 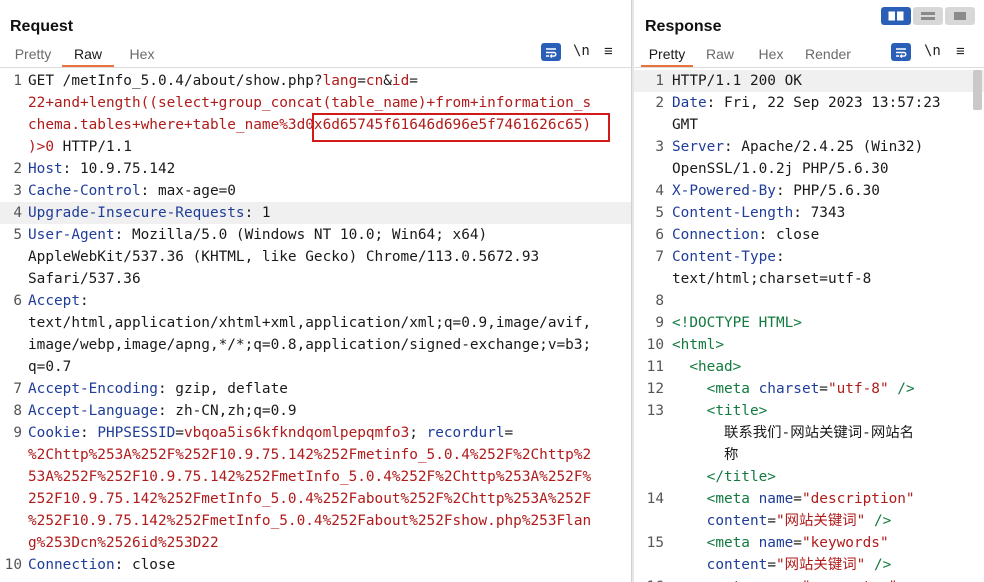 I want to click on code-row: 3 Cache-Control: max-age=0, so click(x=315, y=191).